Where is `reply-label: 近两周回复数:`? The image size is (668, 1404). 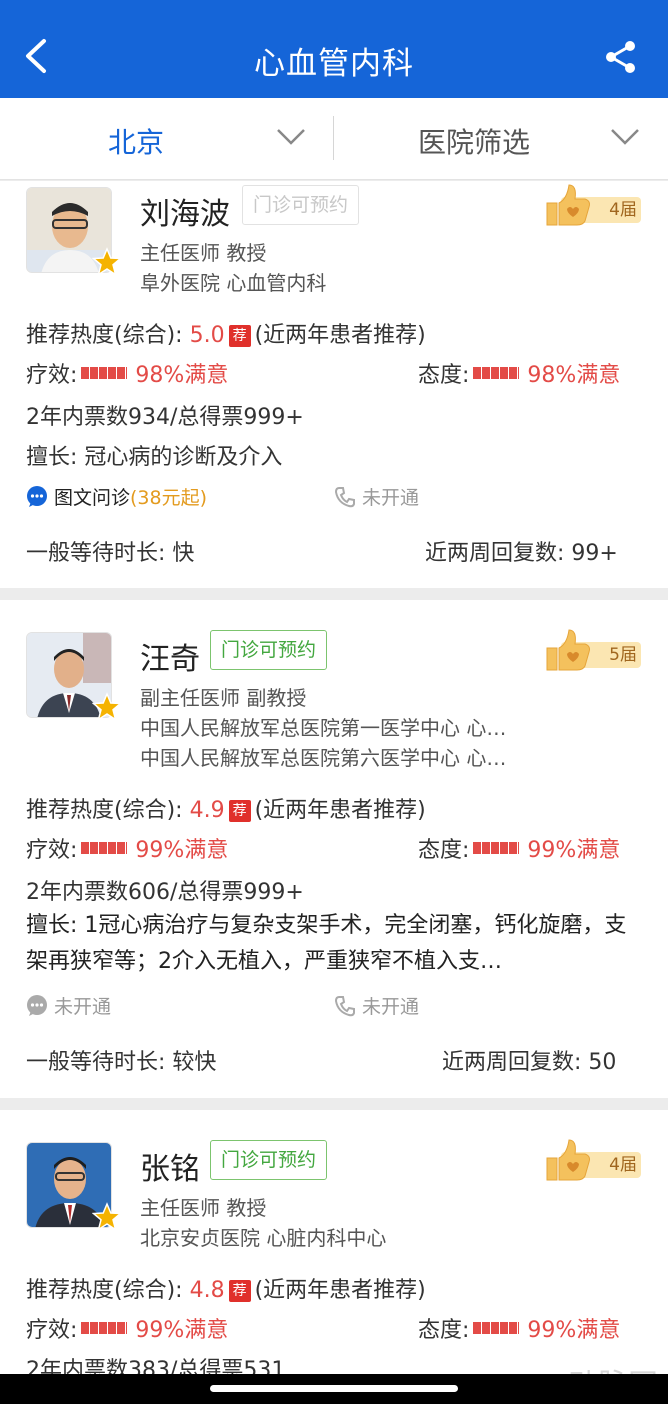 reply-label: 近两周回复数: is located at coordinates (498, 553).